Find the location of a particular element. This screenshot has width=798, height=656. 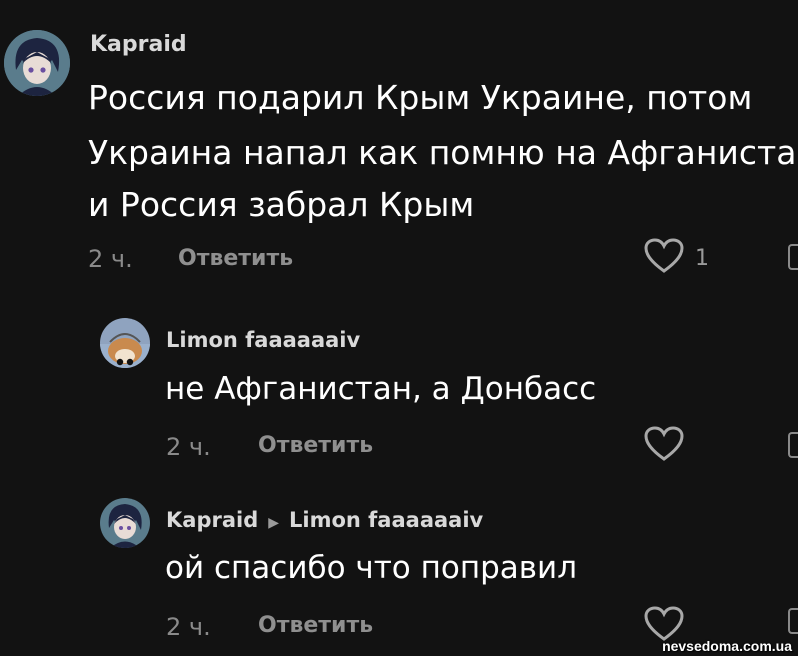

comment-username: Kapraid is located at coordinates (138, 44).